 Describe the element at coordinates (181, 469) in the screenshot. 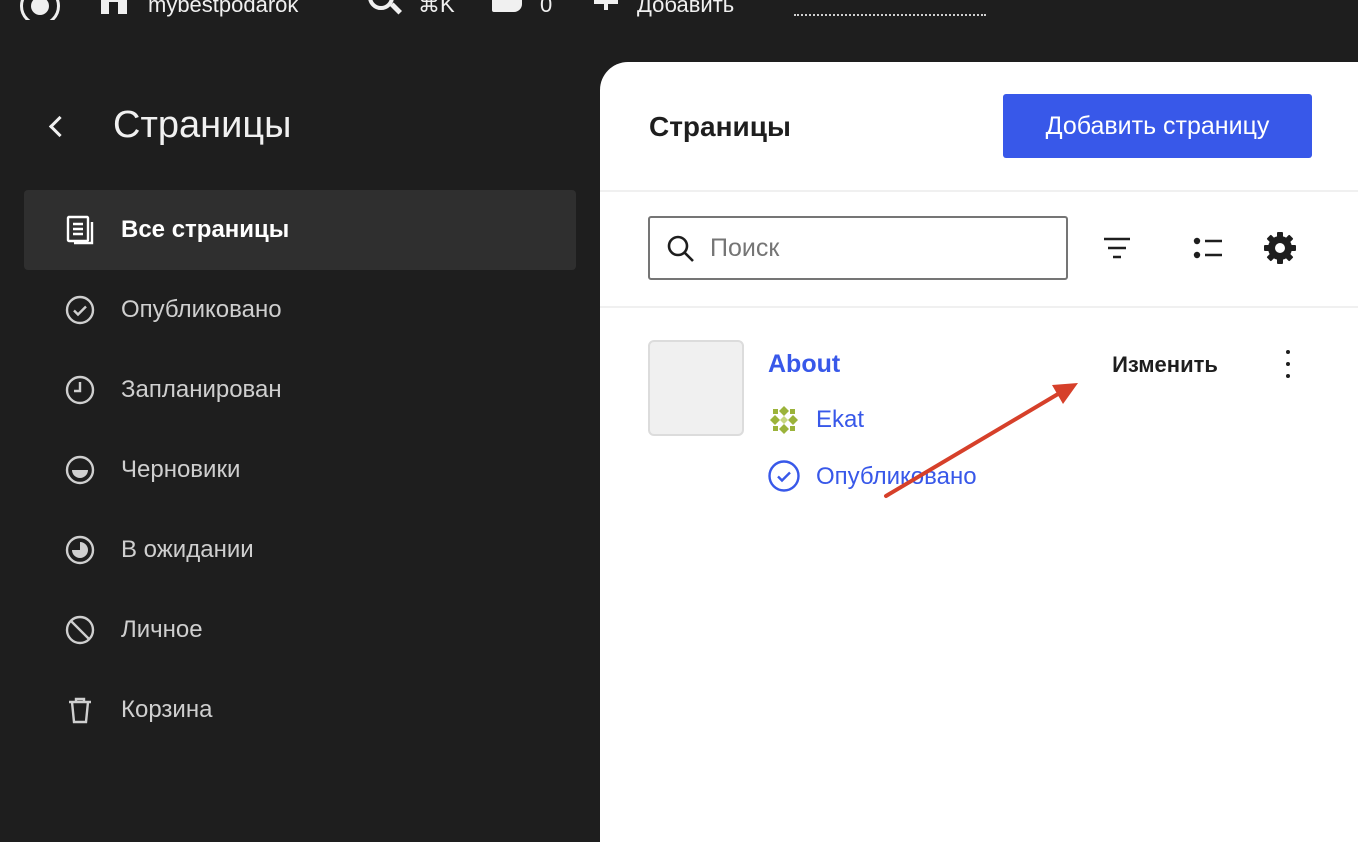

I see `sidebar-item-label: Черновики` at that location.